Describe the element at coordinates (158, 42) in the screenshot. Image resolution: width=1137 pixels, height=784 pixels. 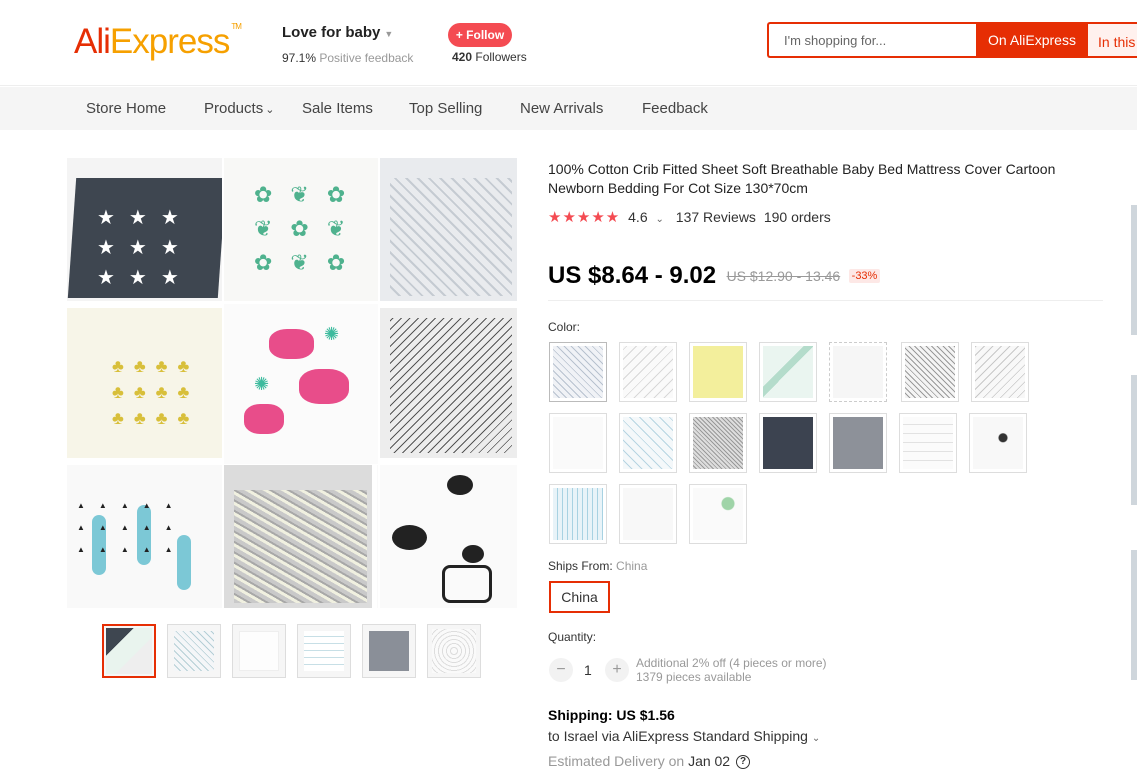
I see `aliexpress-logo: AliExpress TM` at that location.